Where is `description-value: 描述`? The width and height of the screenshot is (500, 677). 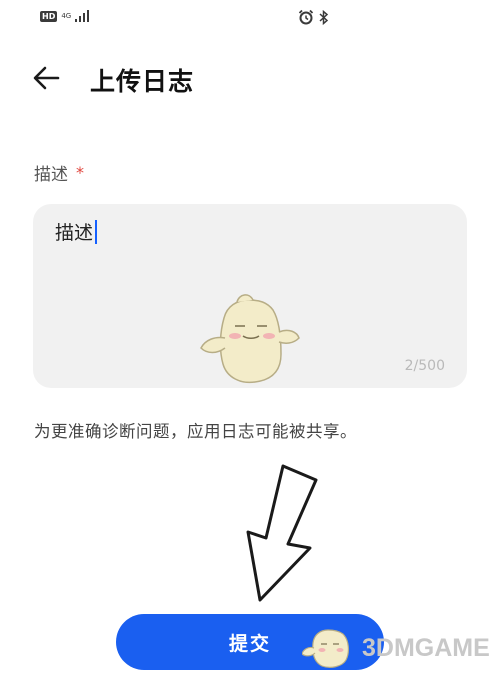
description-value: 描述 is located at coordinates (74, 233).